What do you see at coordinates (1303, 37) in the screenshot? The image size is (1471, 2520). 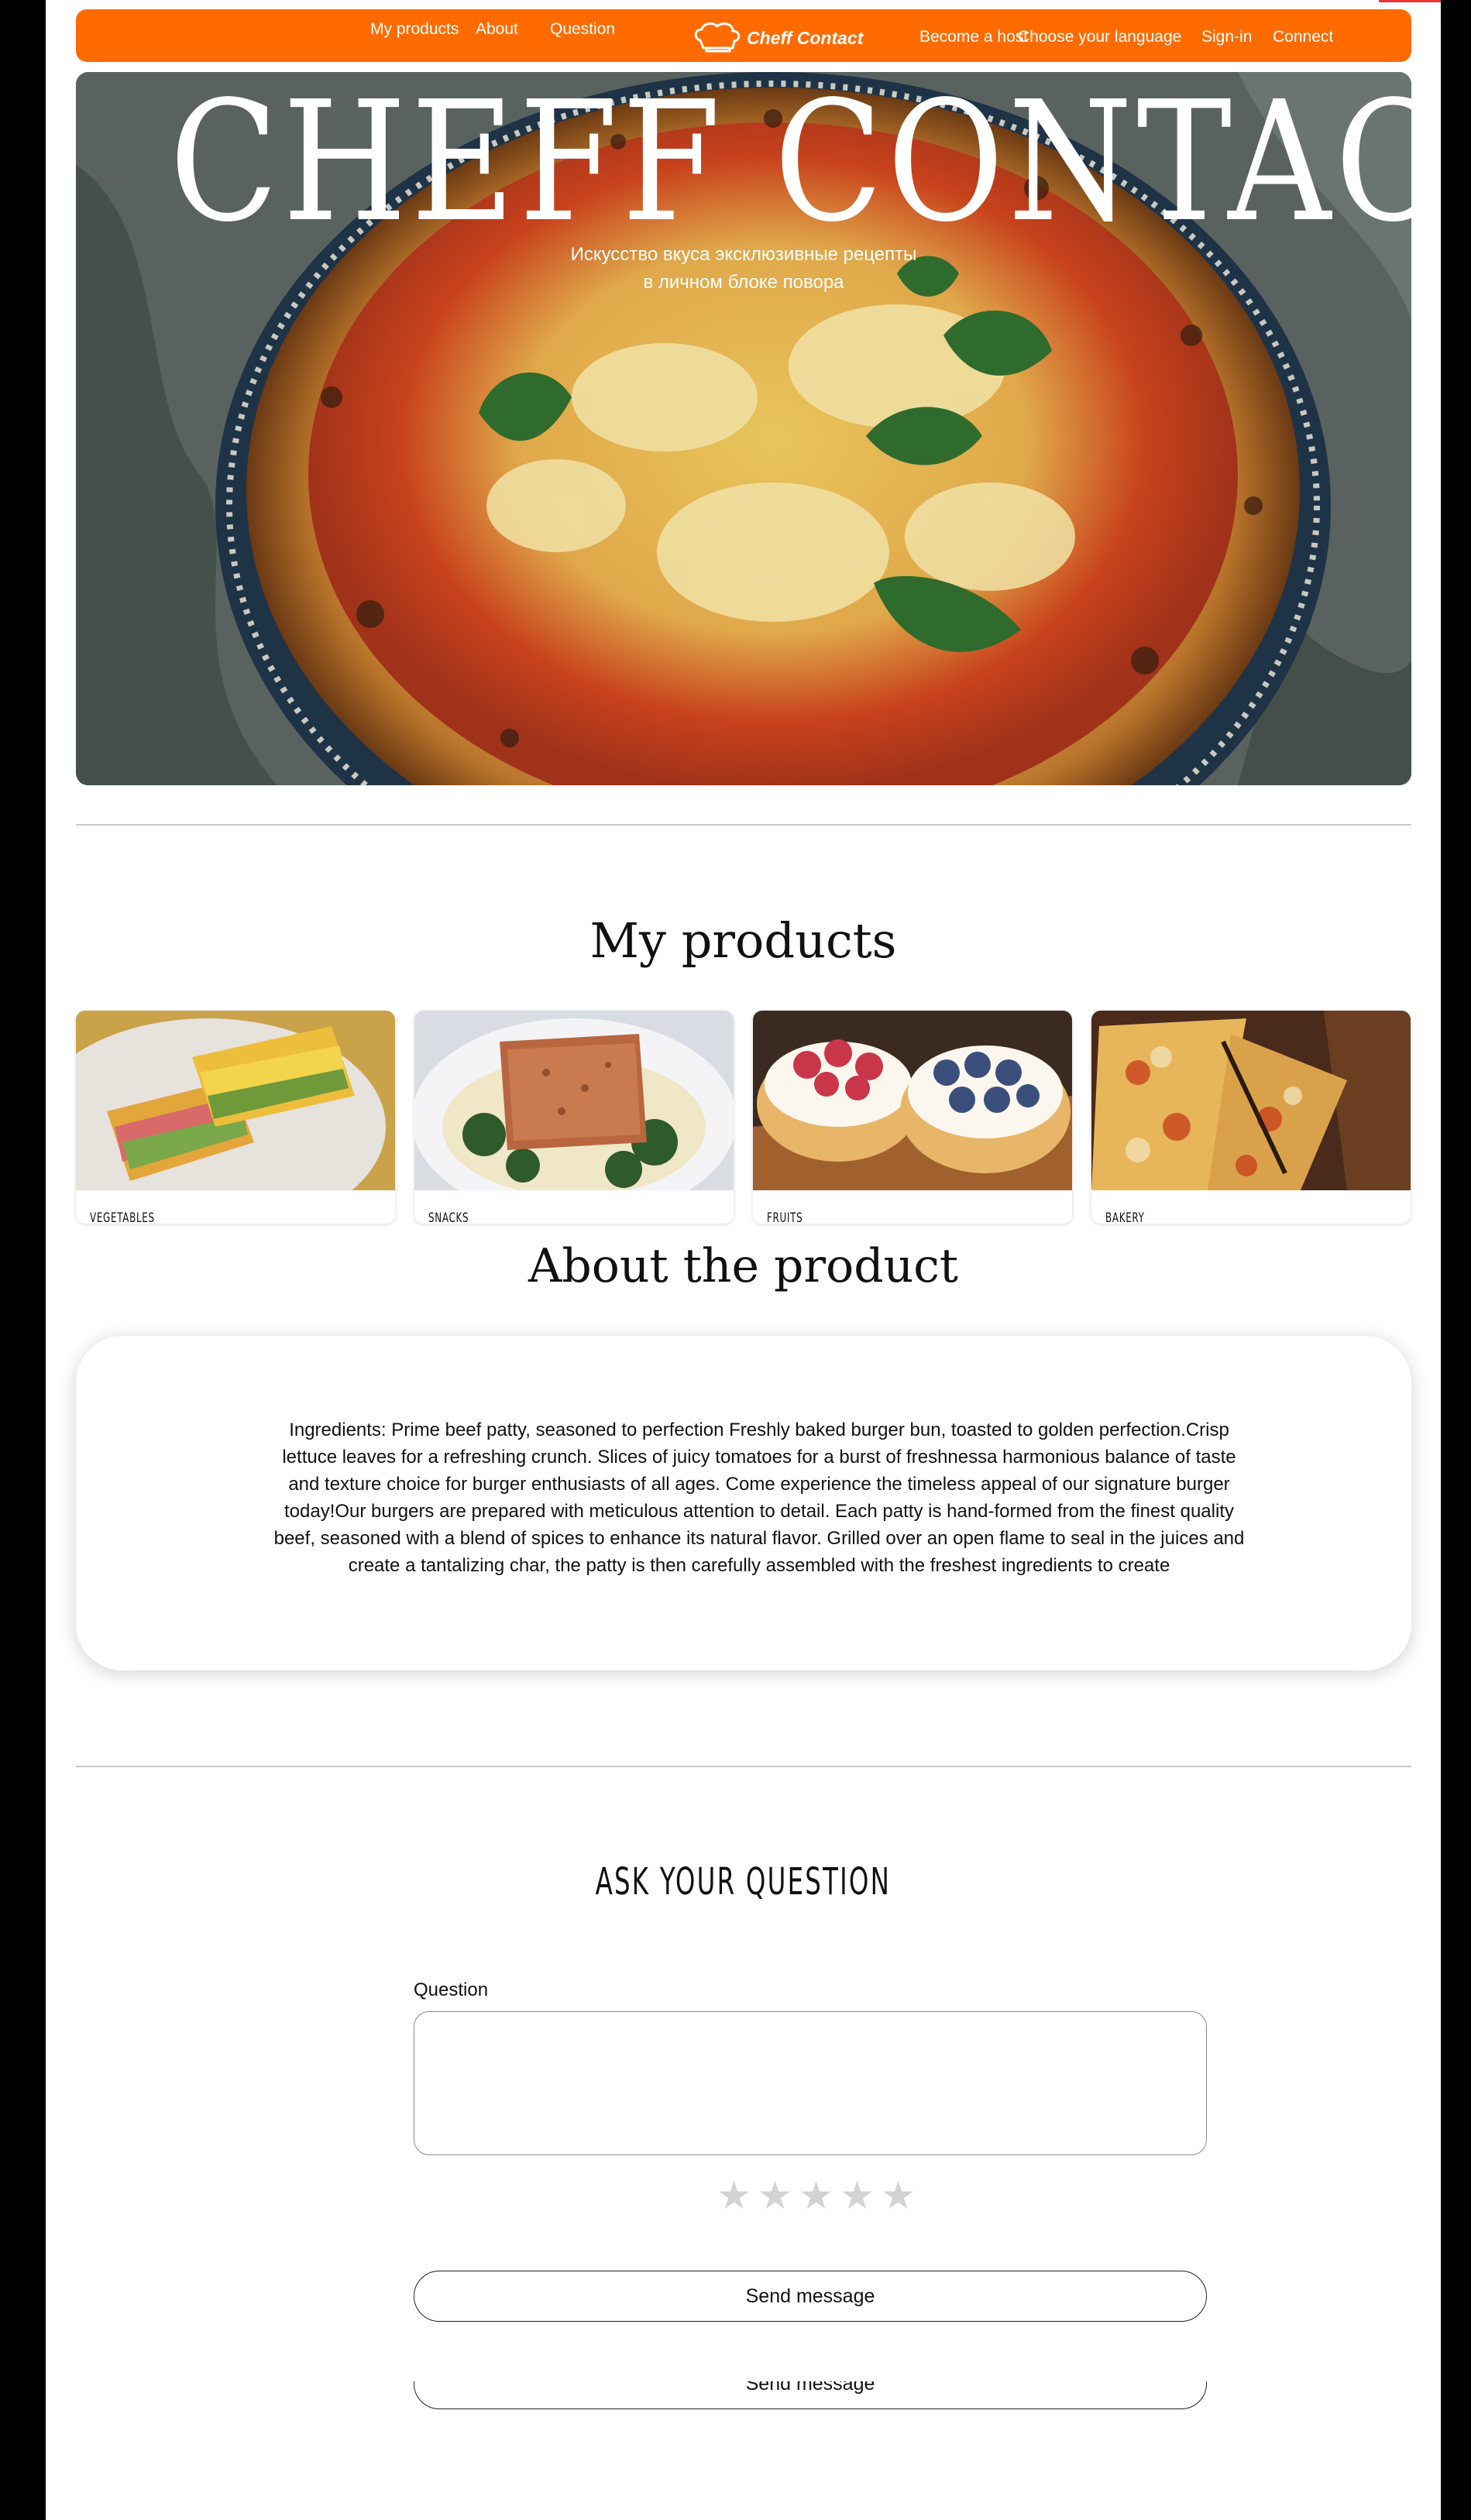 I see `nav-link-connect: Connect` at bounding box center [1303, 37].